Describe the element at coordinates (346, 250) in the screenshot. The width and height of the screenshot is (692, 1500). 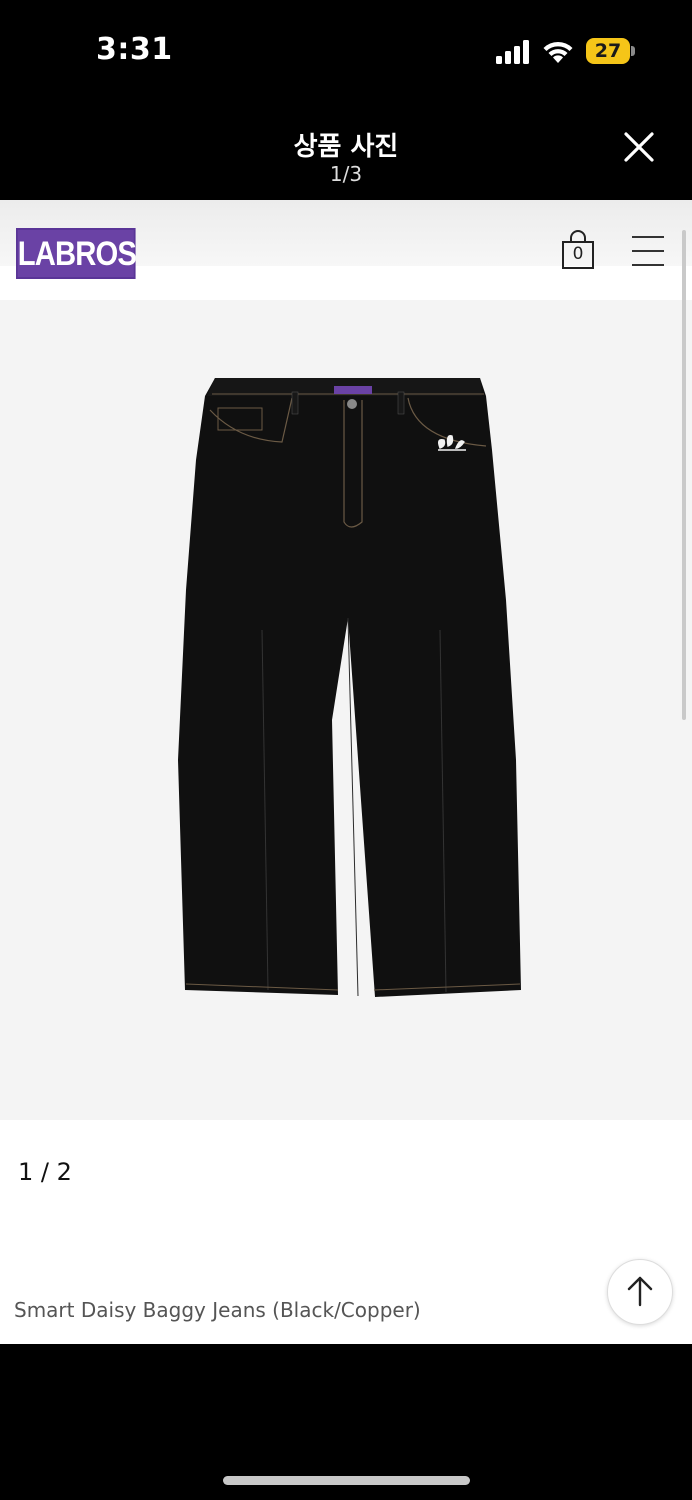
I see `site-header: LABROS 0` at that location.